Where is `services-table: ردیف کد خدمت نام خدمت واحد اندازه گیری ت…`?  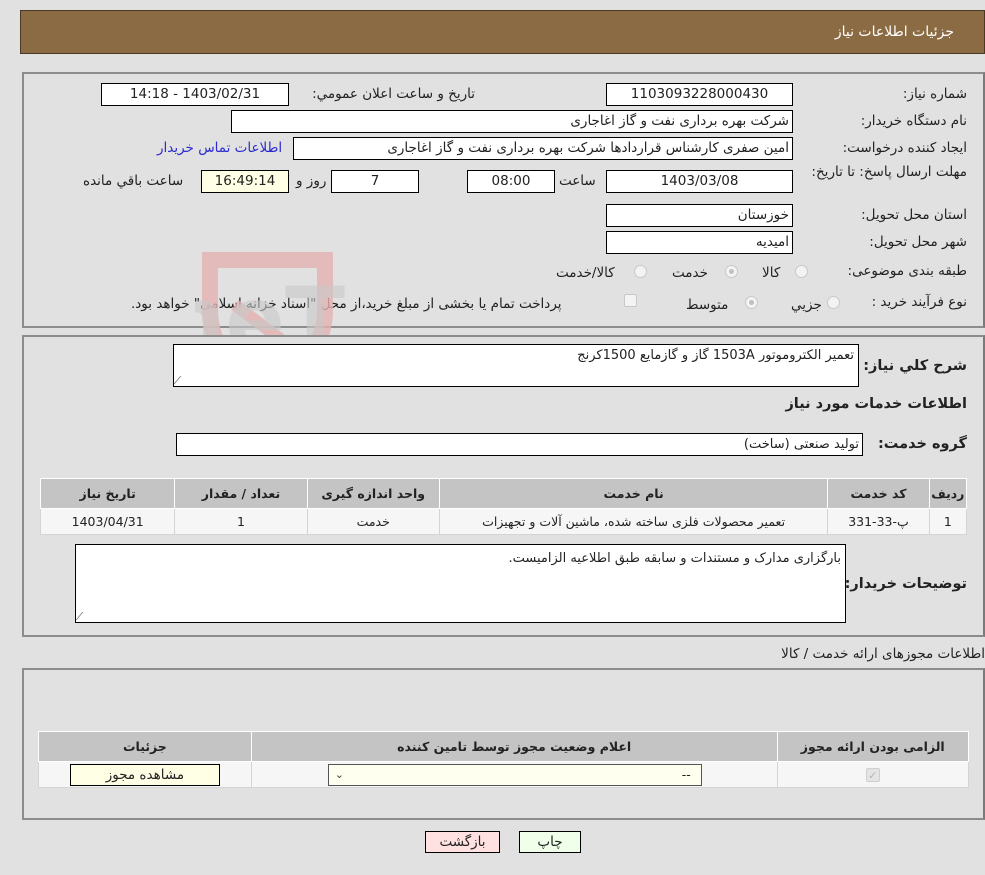
services-table: ردیف کد خدمت نام خدمت واحد اندازه گیری ت… is located at coordinates (503, 506).